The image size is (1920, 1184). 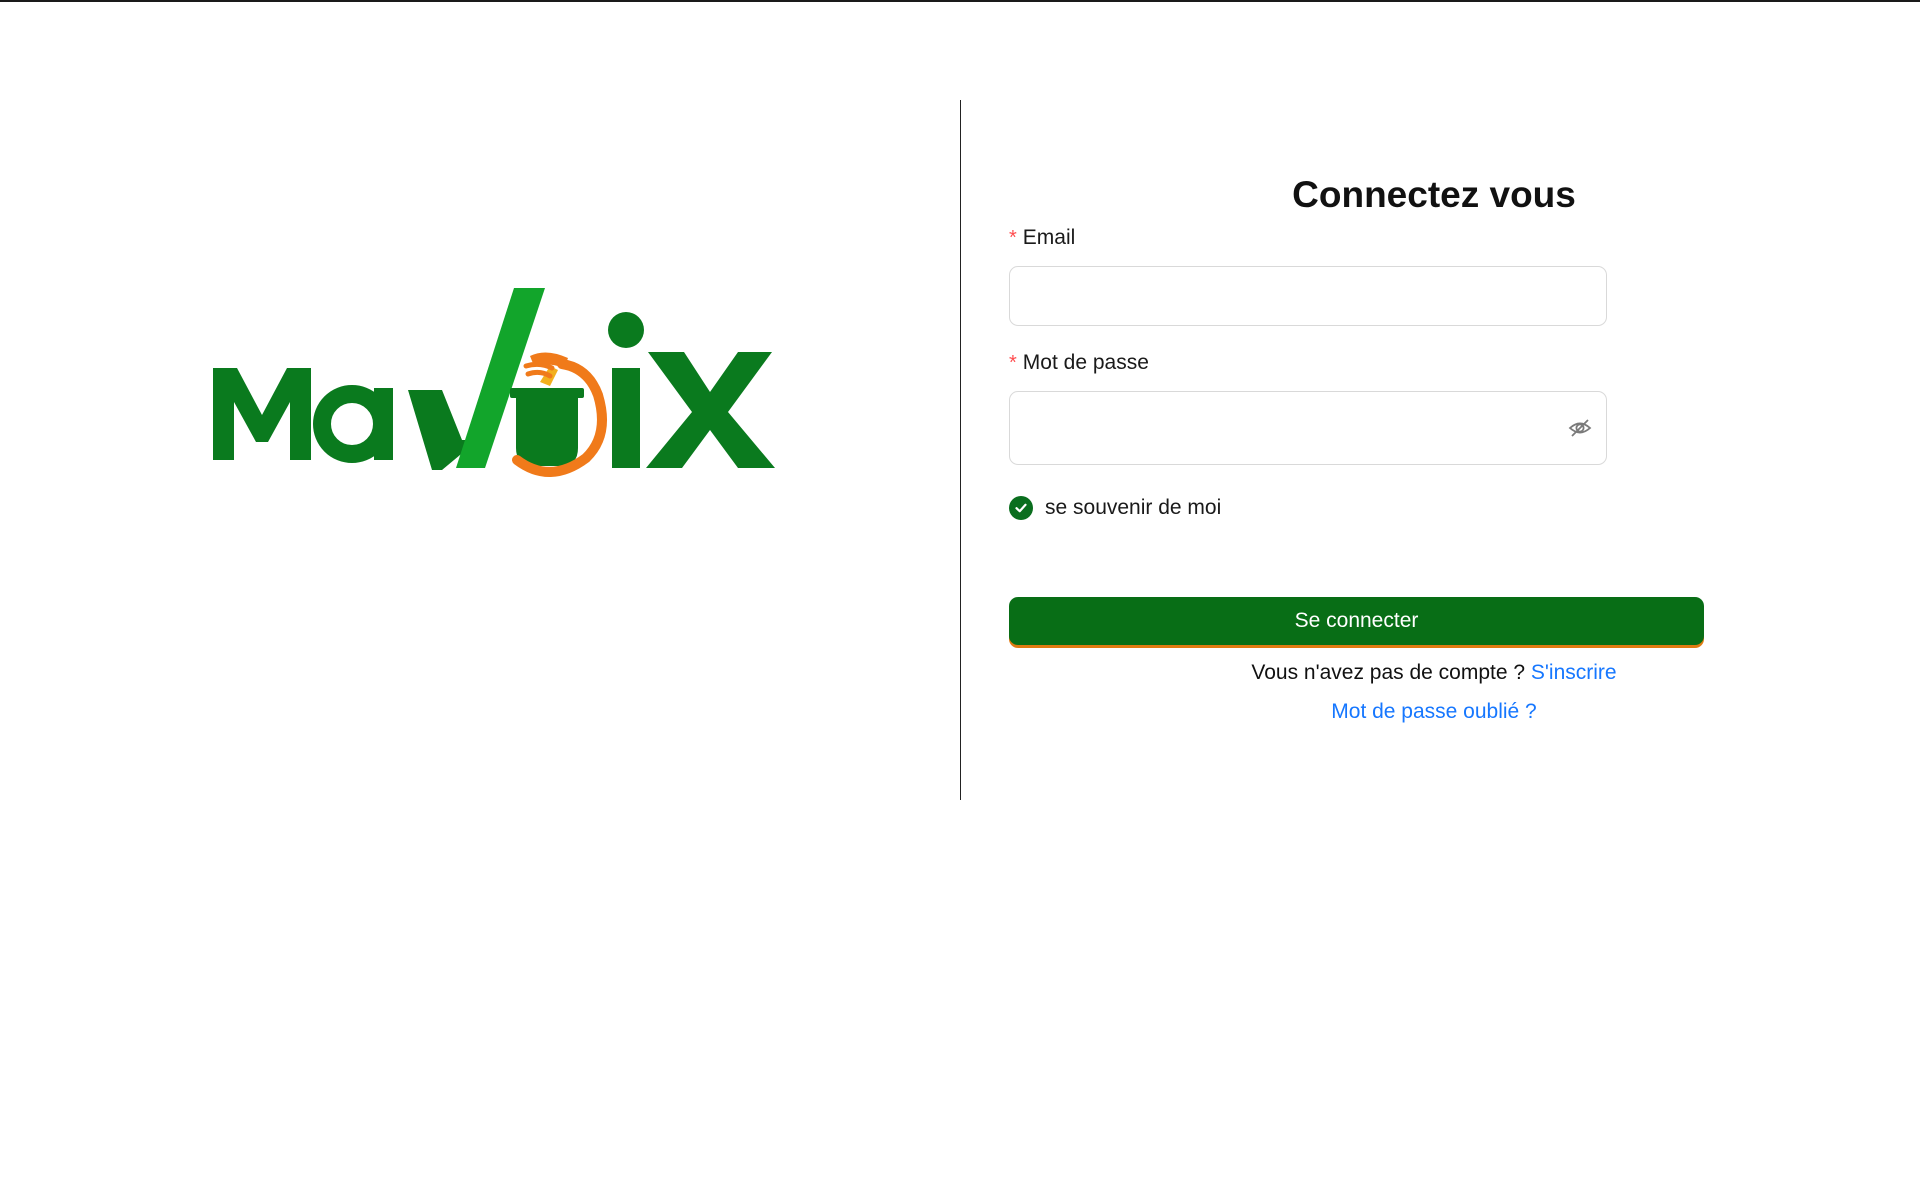 What do you see at coordinates (1021, 508) in the screenshot?
I see `check-circle-icon` at bounding box center [1021, 508].